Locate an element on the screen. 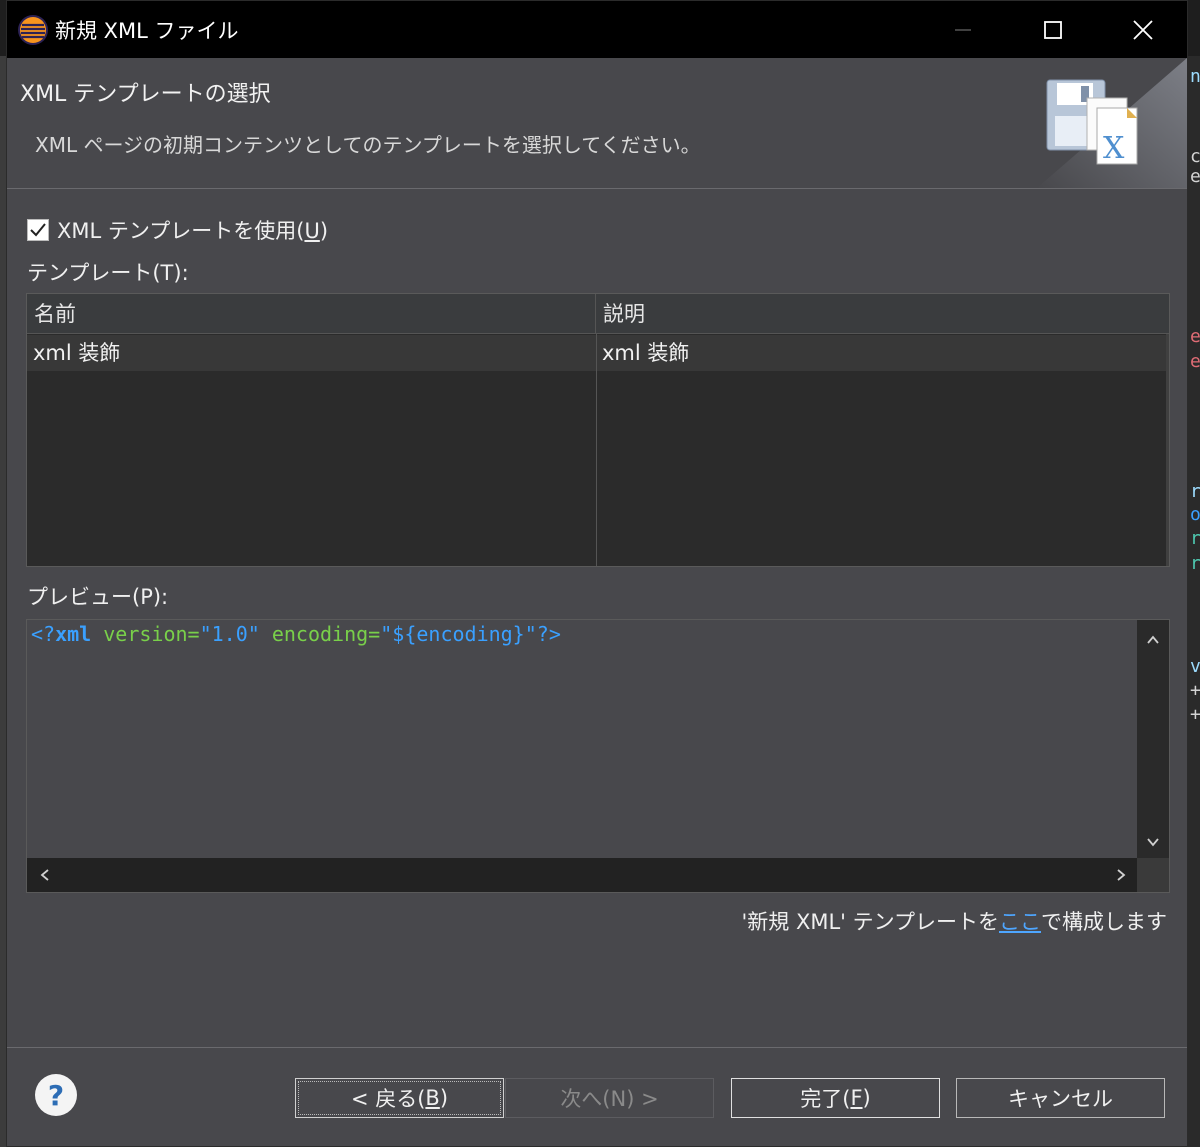  svg-text: X is located at coordinates (1114, 148).